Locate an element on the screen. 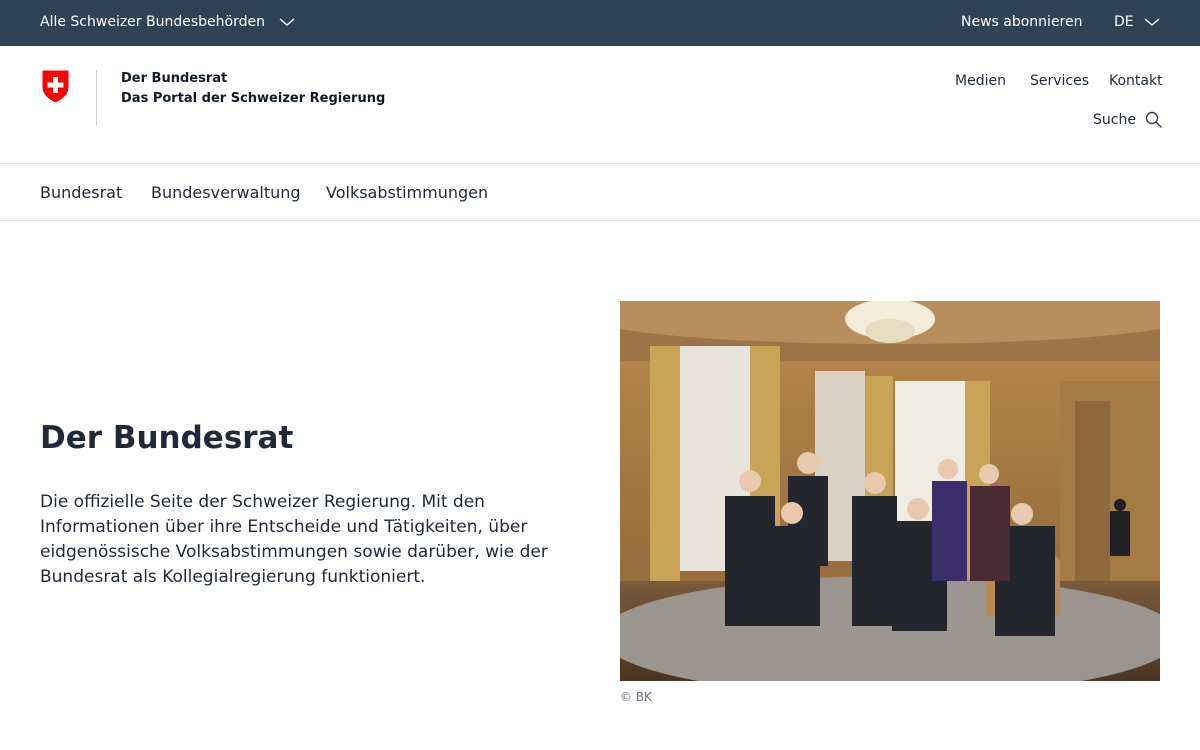  main-nav-bundesrat: Bundesrat is located at coordinates (81, 192).